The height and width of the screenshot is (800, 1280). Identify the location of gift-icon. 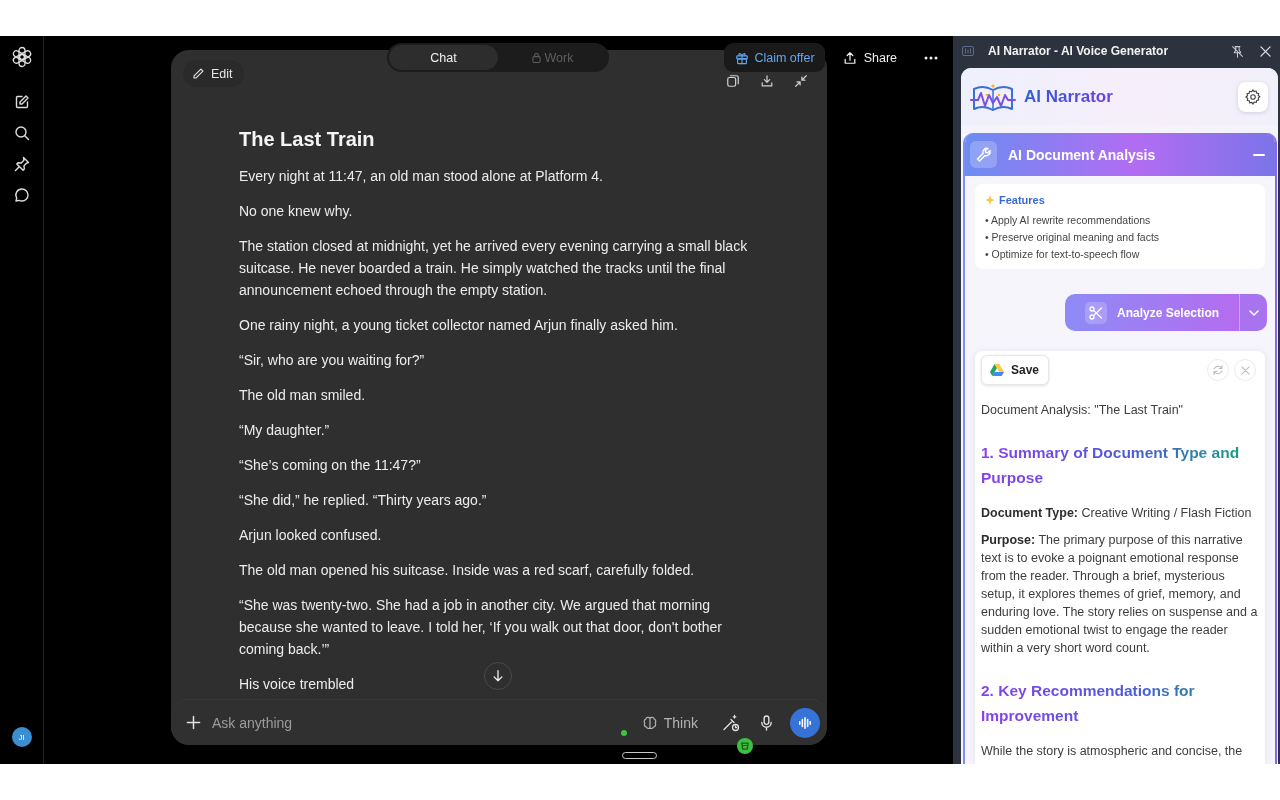
(742, 57).